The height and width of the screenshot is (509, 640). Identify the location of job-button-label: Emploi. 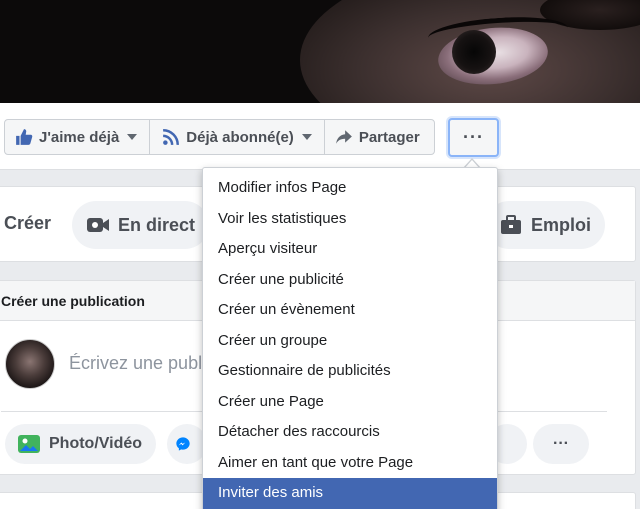
(561, 224).